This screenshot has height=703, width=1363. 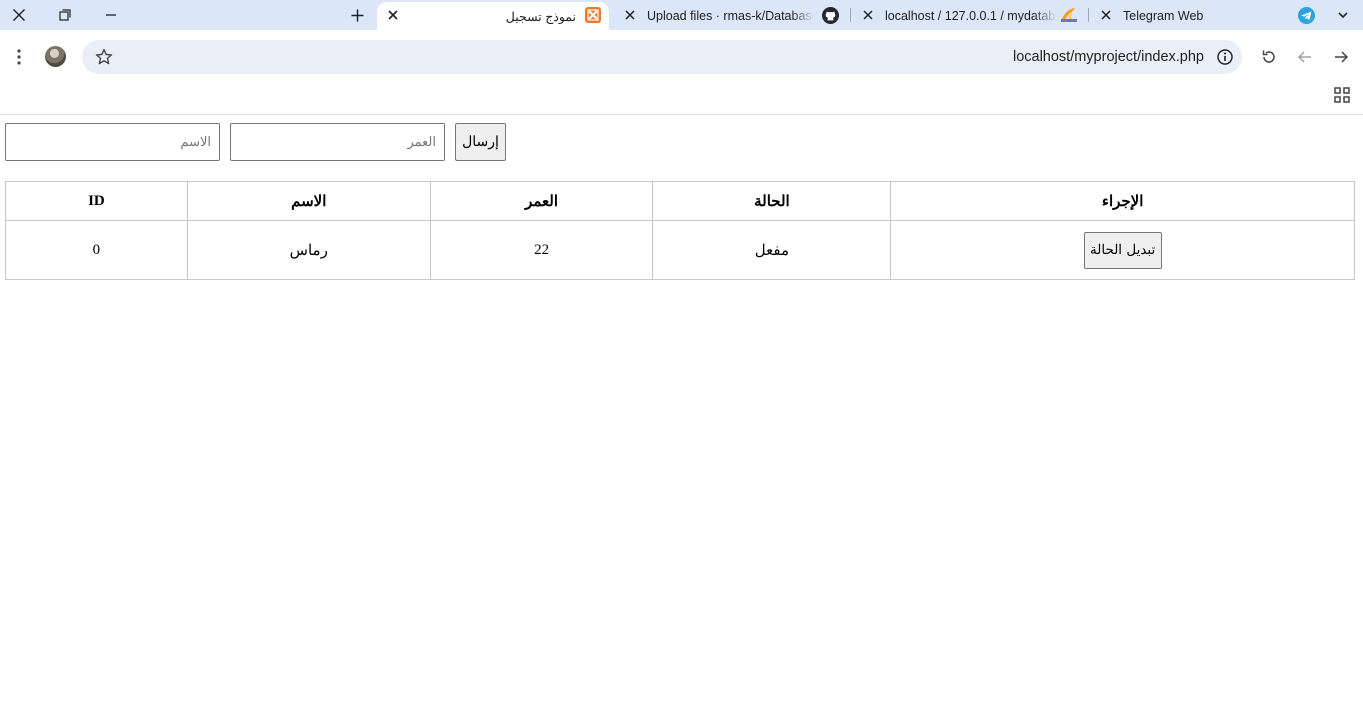 I want to click on tab-title: نموذج تسجيل, so click(x=540, y=17).